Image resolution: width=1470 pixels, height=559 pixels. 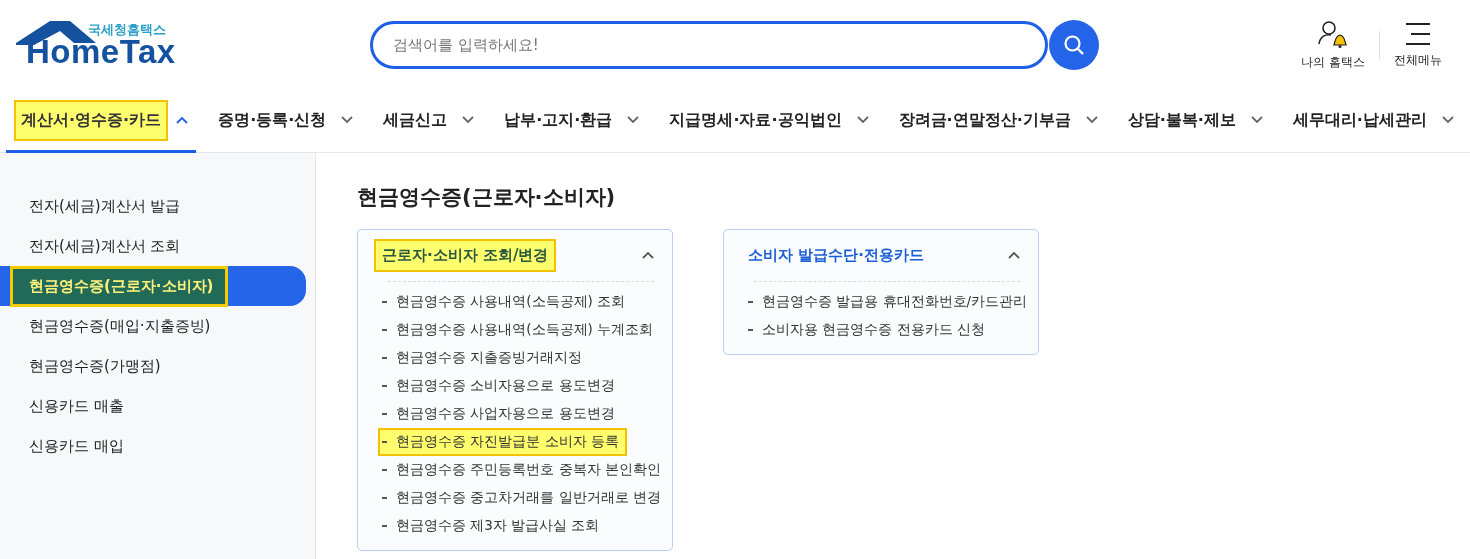 I want to click on nav-tab: 세금신고, so click(x=425, y=121).